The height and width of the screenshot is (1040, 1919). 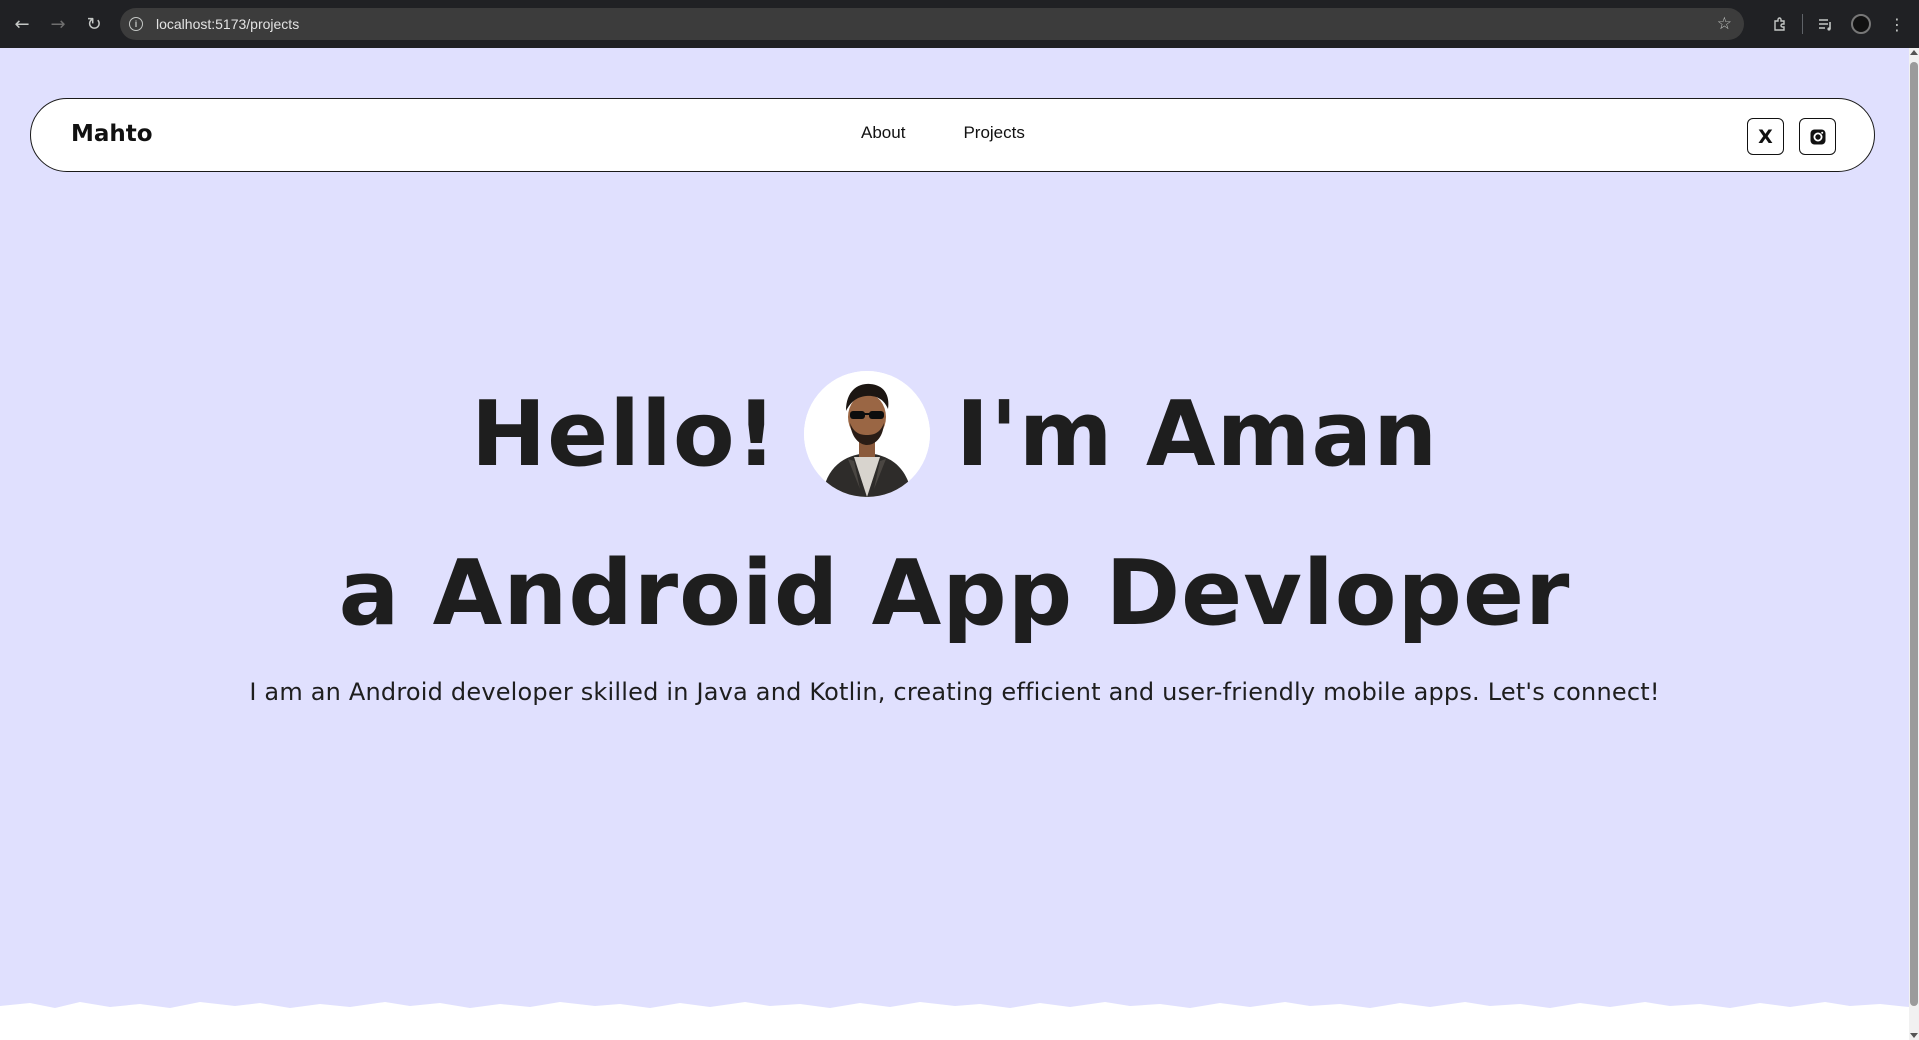 What do you see at coordinates (1791, 136) in the screenshot?
I see `social-links: X` at bounding box center [1791, 136].